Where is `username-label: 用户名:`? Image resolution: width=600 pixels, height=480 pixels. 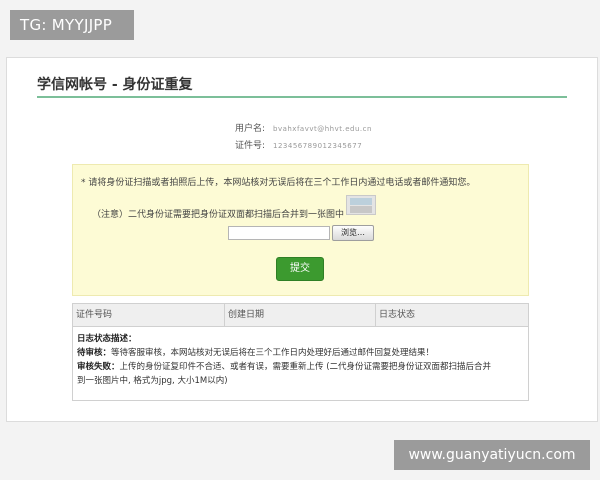
username-label: 用户名: is located at coordinates (249, 129).